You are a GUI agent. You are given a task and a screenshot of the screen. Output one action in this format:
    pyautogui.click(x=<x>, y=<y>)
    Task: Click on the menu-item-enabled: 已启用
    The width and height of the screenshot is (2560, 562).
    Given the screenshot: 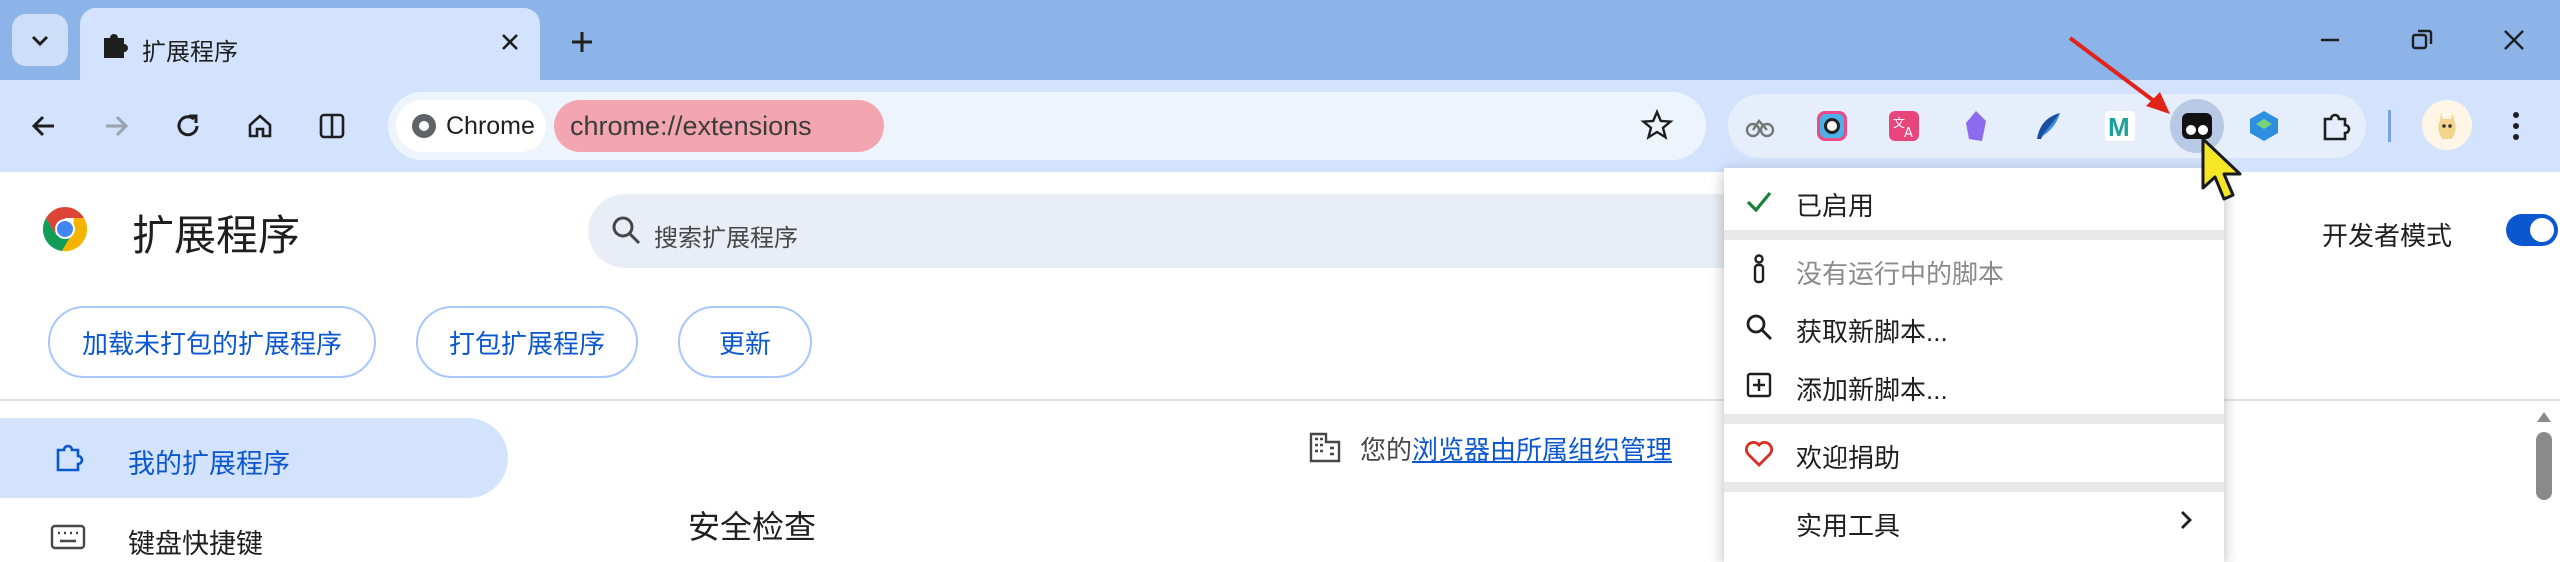 What is the action you would take?
    pyautogui.click(x=1974, y=201)
    